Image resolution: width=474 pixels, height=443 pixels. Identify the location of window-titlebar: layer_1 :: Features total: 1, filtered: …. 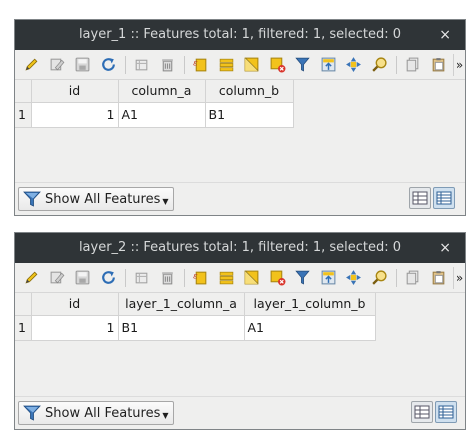
(240, 35).